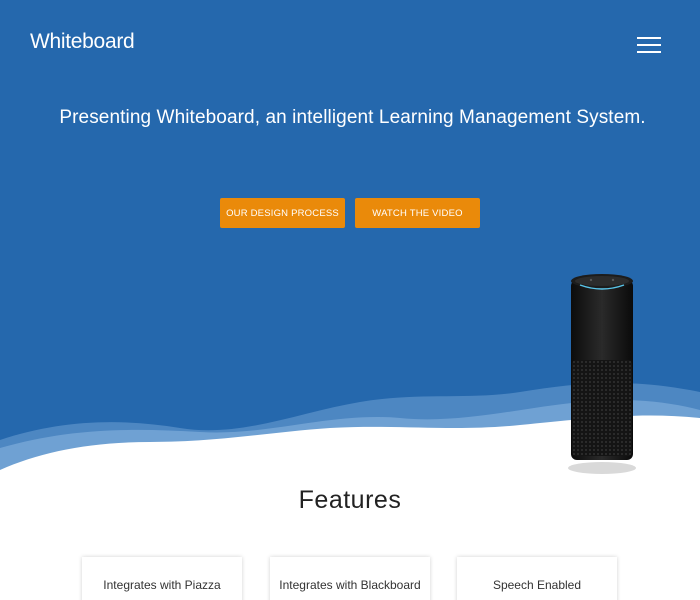 The image size is (700, 600). I want to click on feature-card-piazza: Integrates with Piazza, so click(162, 578).